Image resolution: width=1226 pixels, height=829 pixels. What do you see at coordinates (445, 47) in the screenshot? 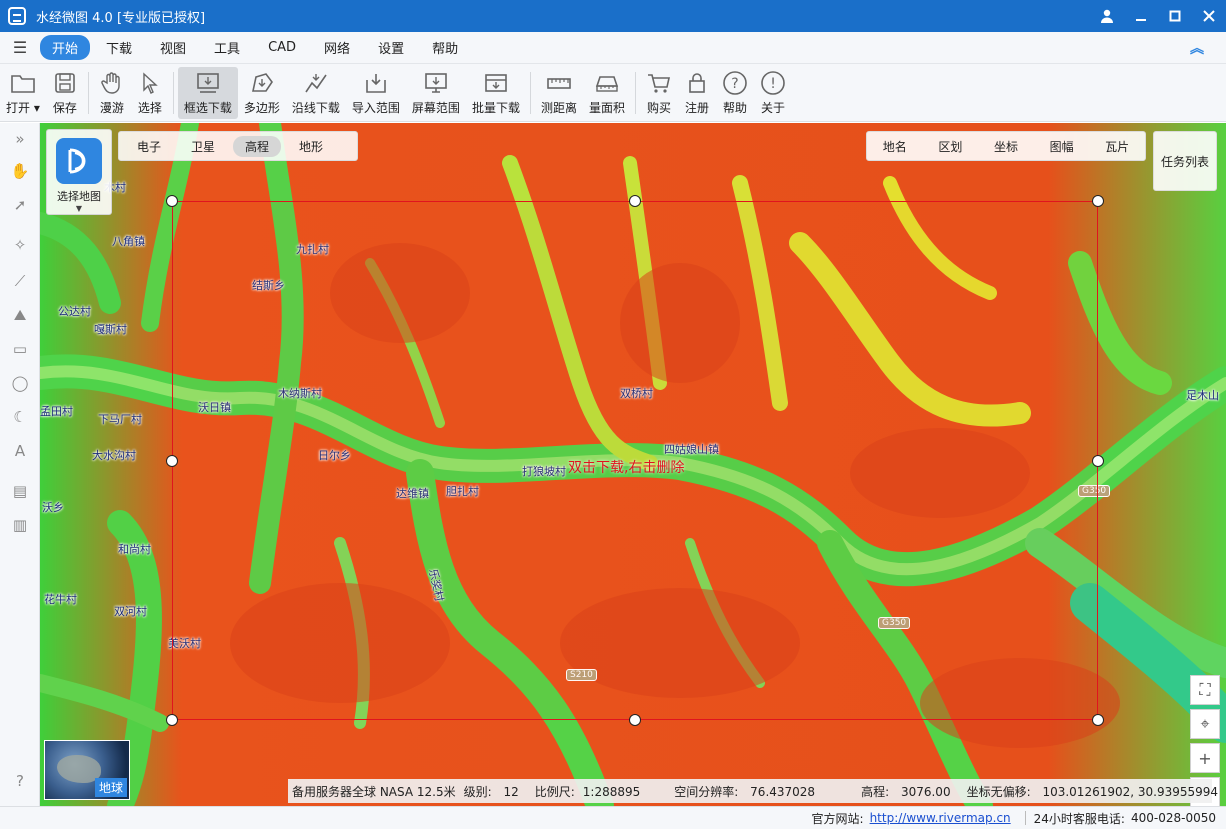
I see `menu-help: 帮助` at bounding box center [445, 47].